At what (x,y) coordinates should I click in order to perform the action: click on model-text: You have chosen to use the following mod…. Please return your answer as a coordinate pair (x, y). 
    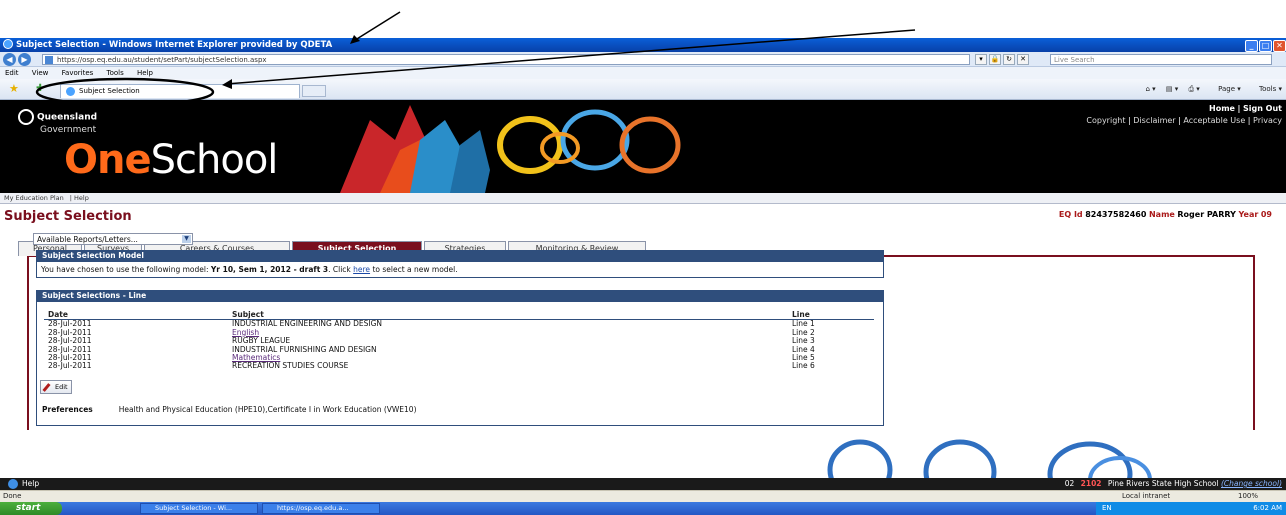
    Looking at the image, I should click on (460, 270).